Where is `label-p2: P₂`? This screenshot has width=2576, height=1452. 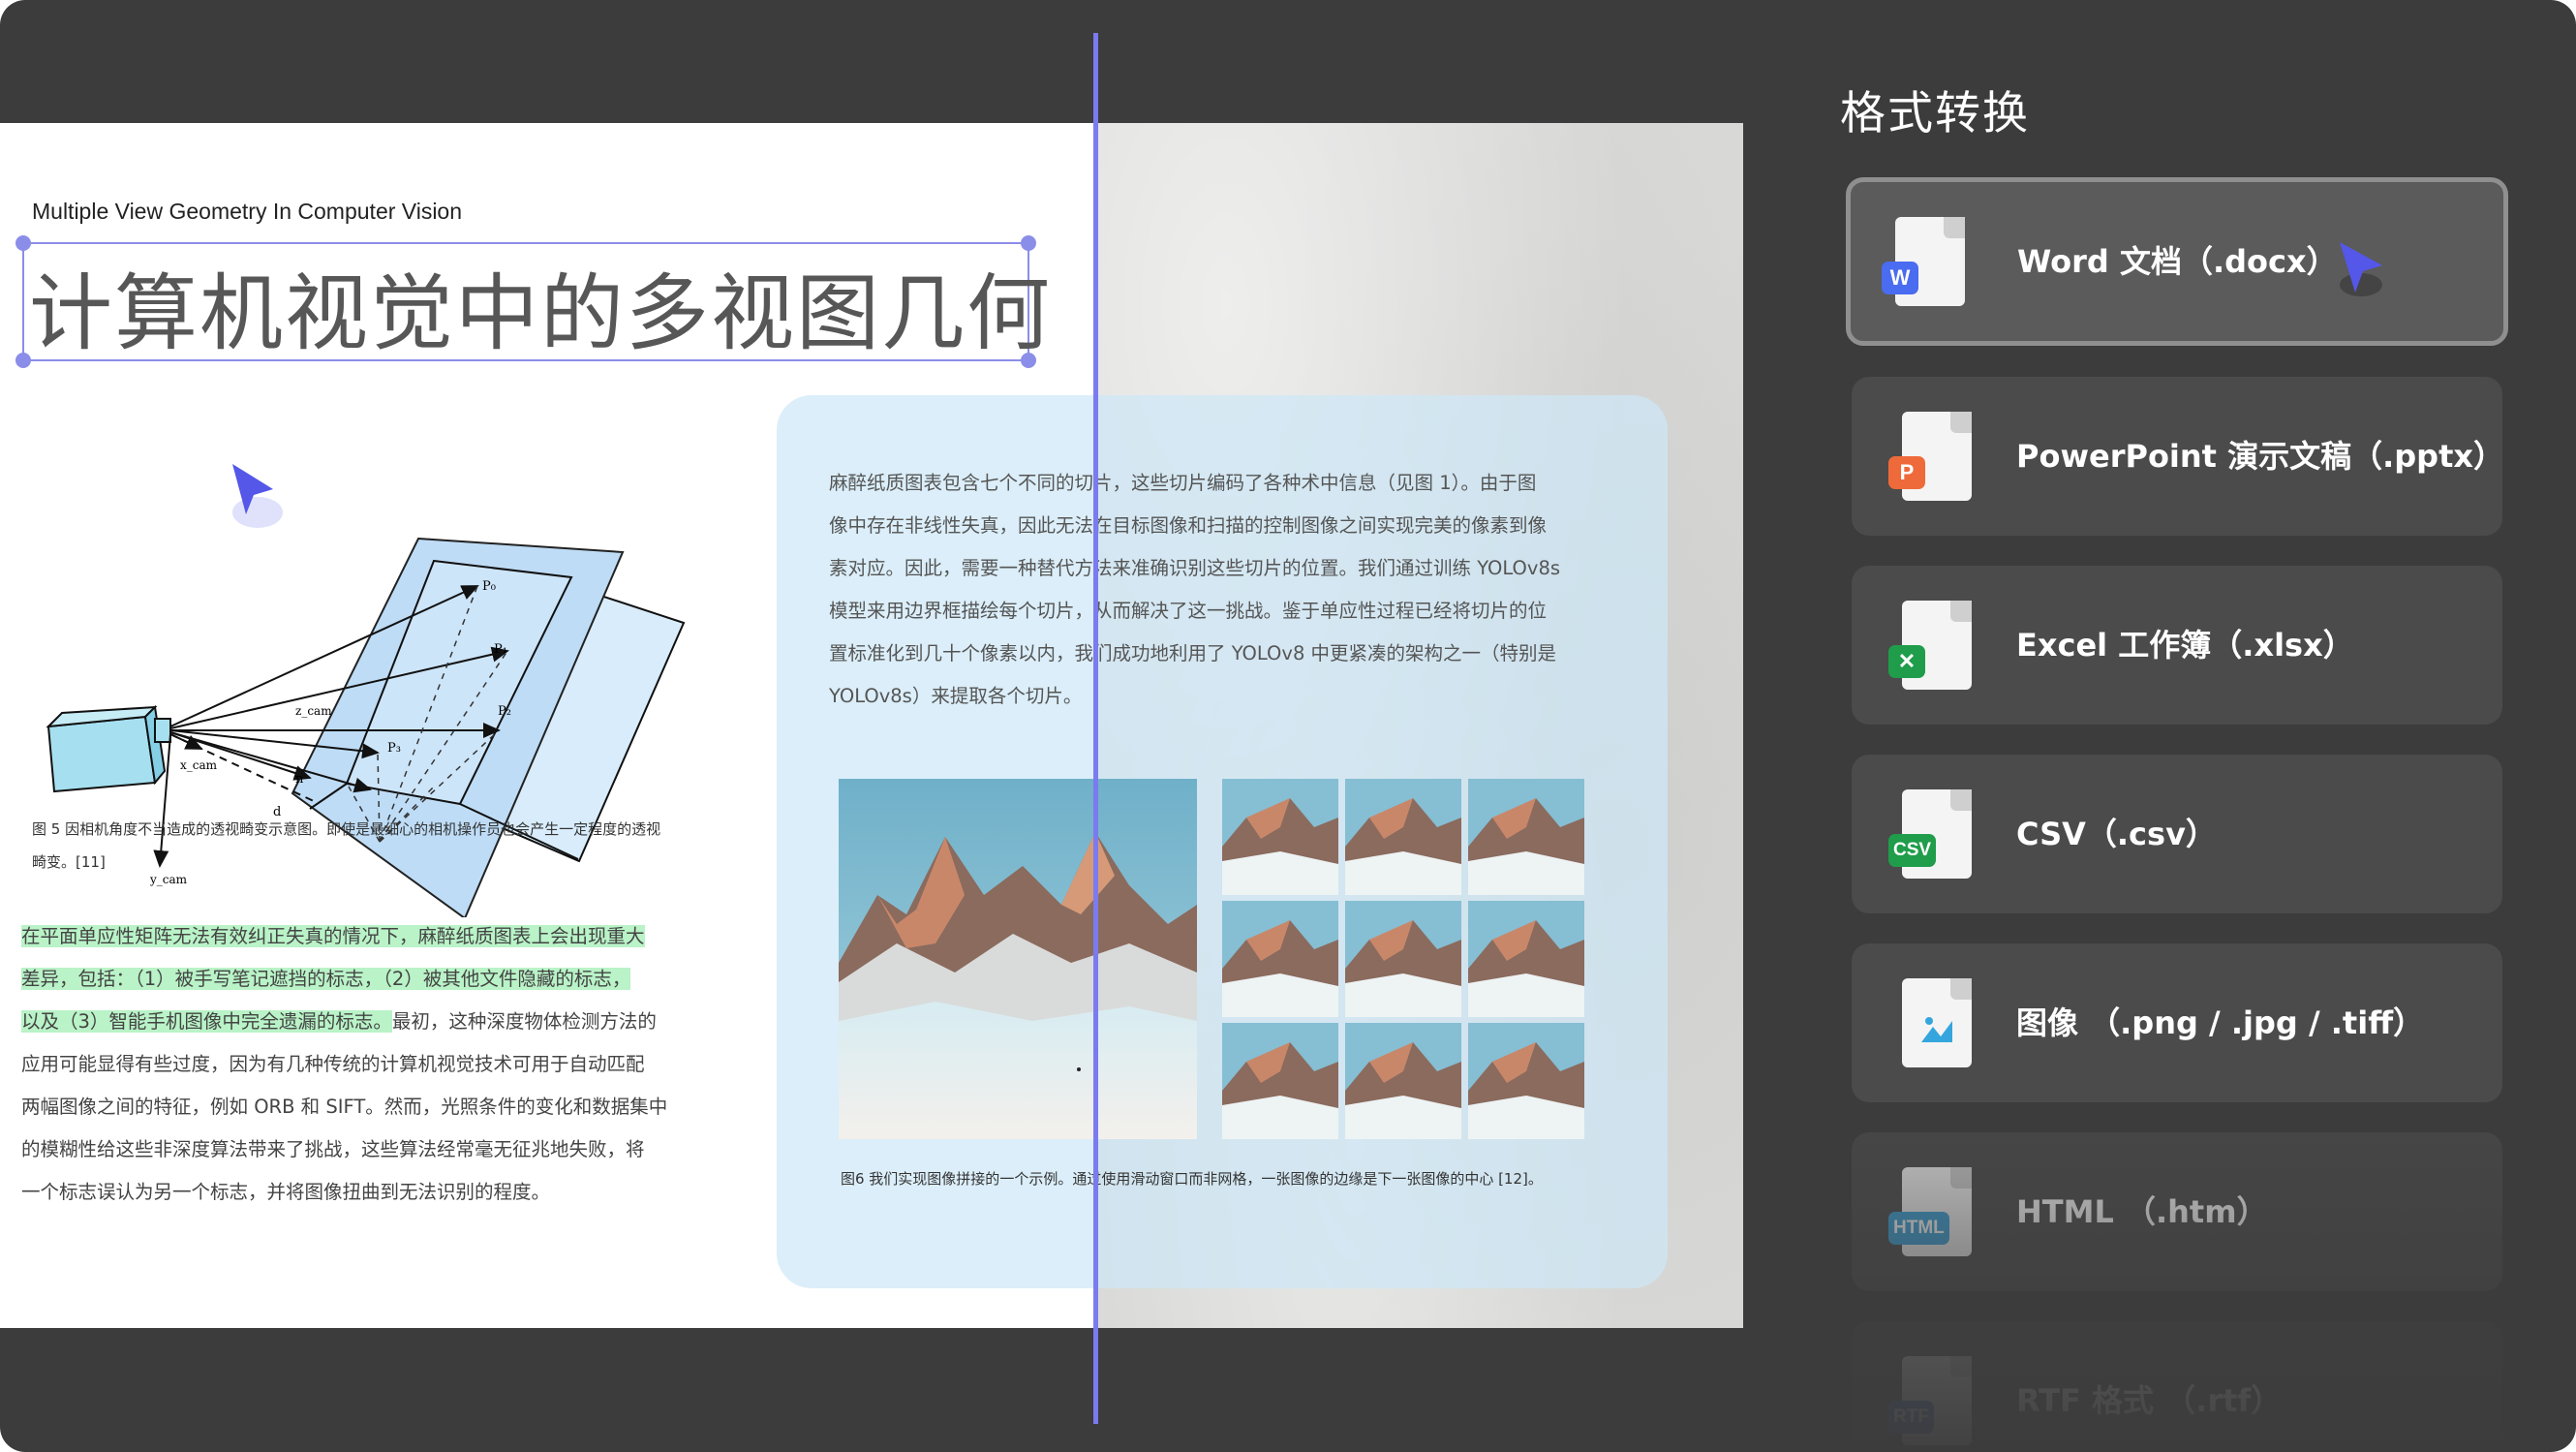
label-p2: P₂ is located at coordinates (504, 711).